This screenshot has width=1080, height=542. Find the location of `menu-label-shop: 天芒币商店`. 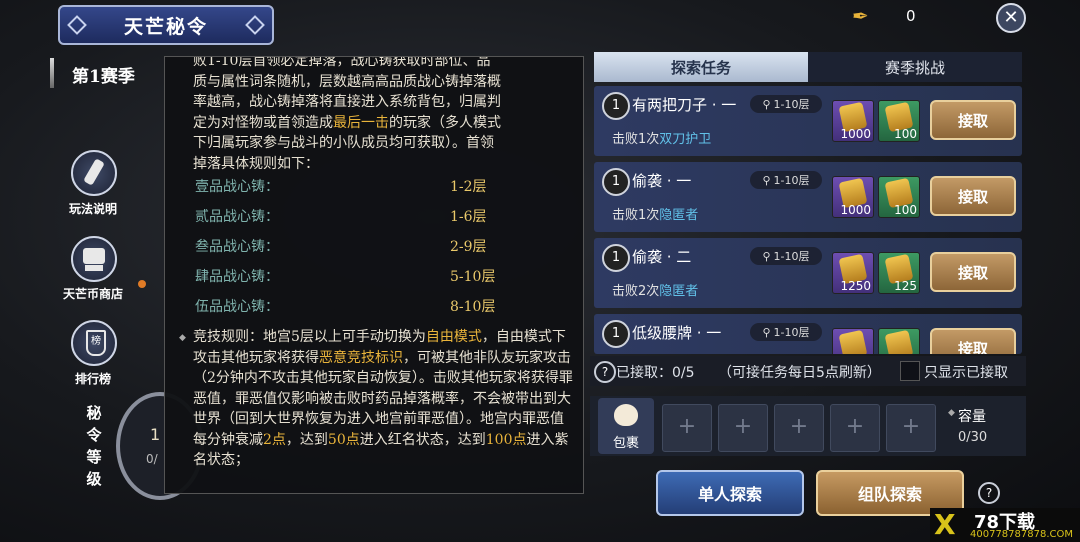

menu-label-shop: 天芒币商店 is located at coordinates (92, 294).